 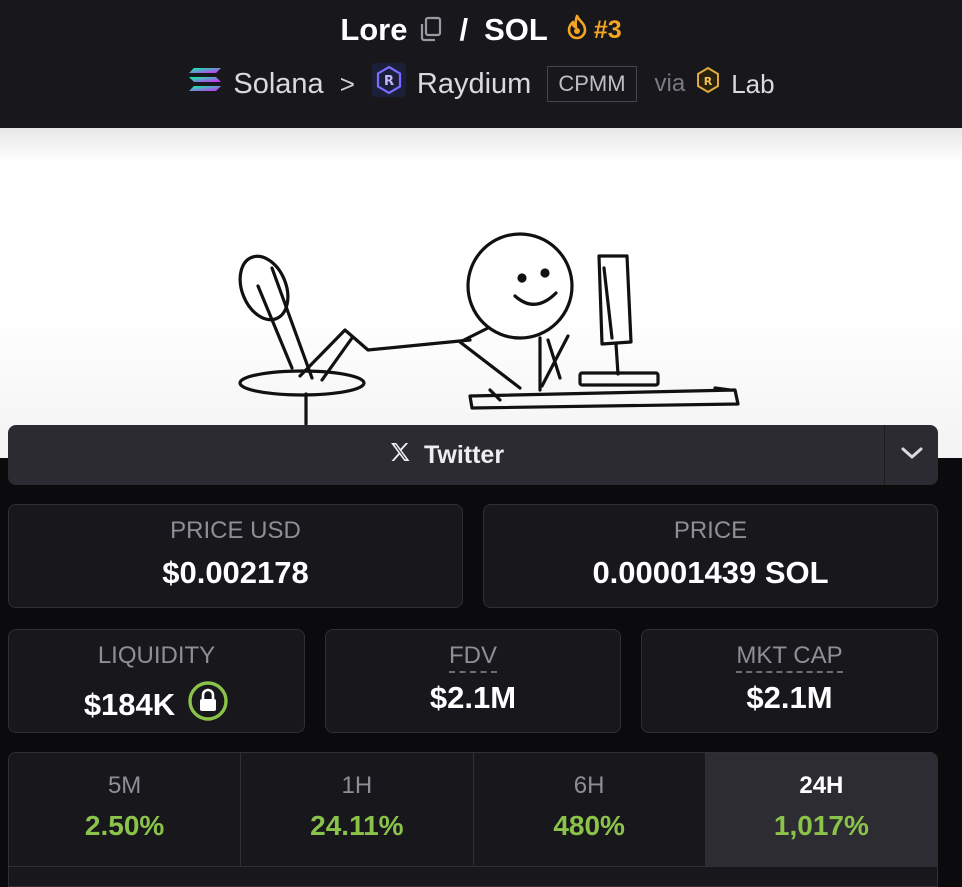 I want to click on price-usd-value: $0.002178, so click(x=235, y=572).